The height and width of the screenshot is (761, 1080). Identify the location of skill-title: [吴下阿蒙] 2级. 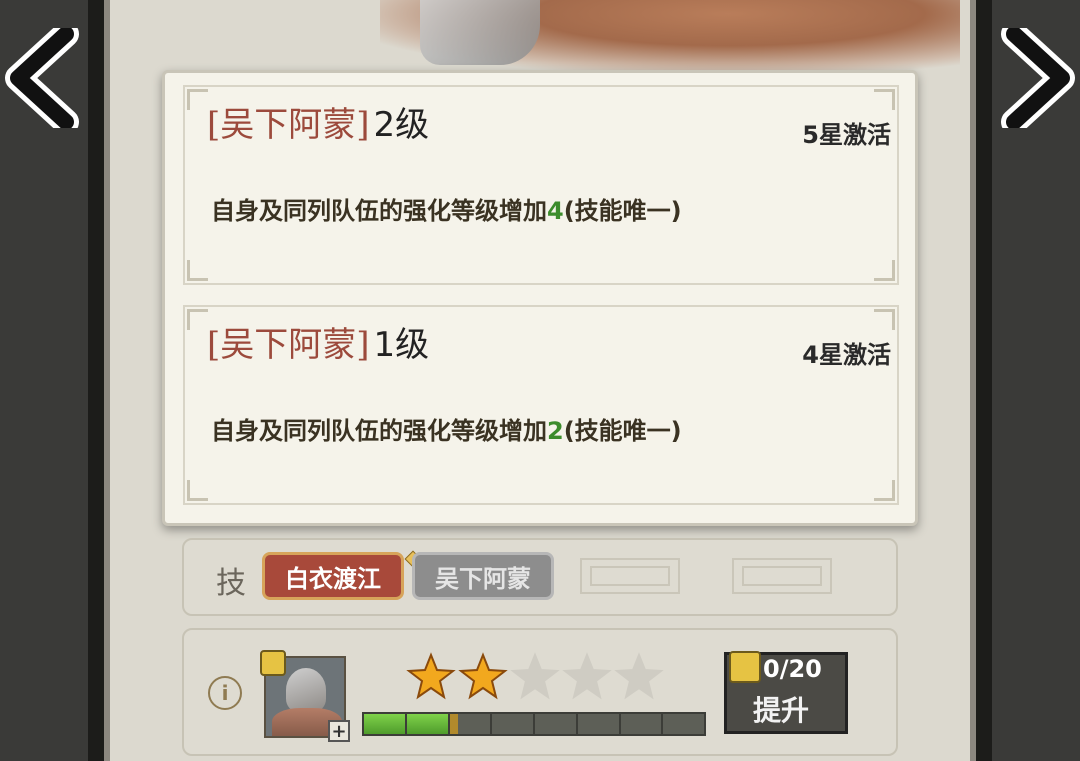
(318, 125).